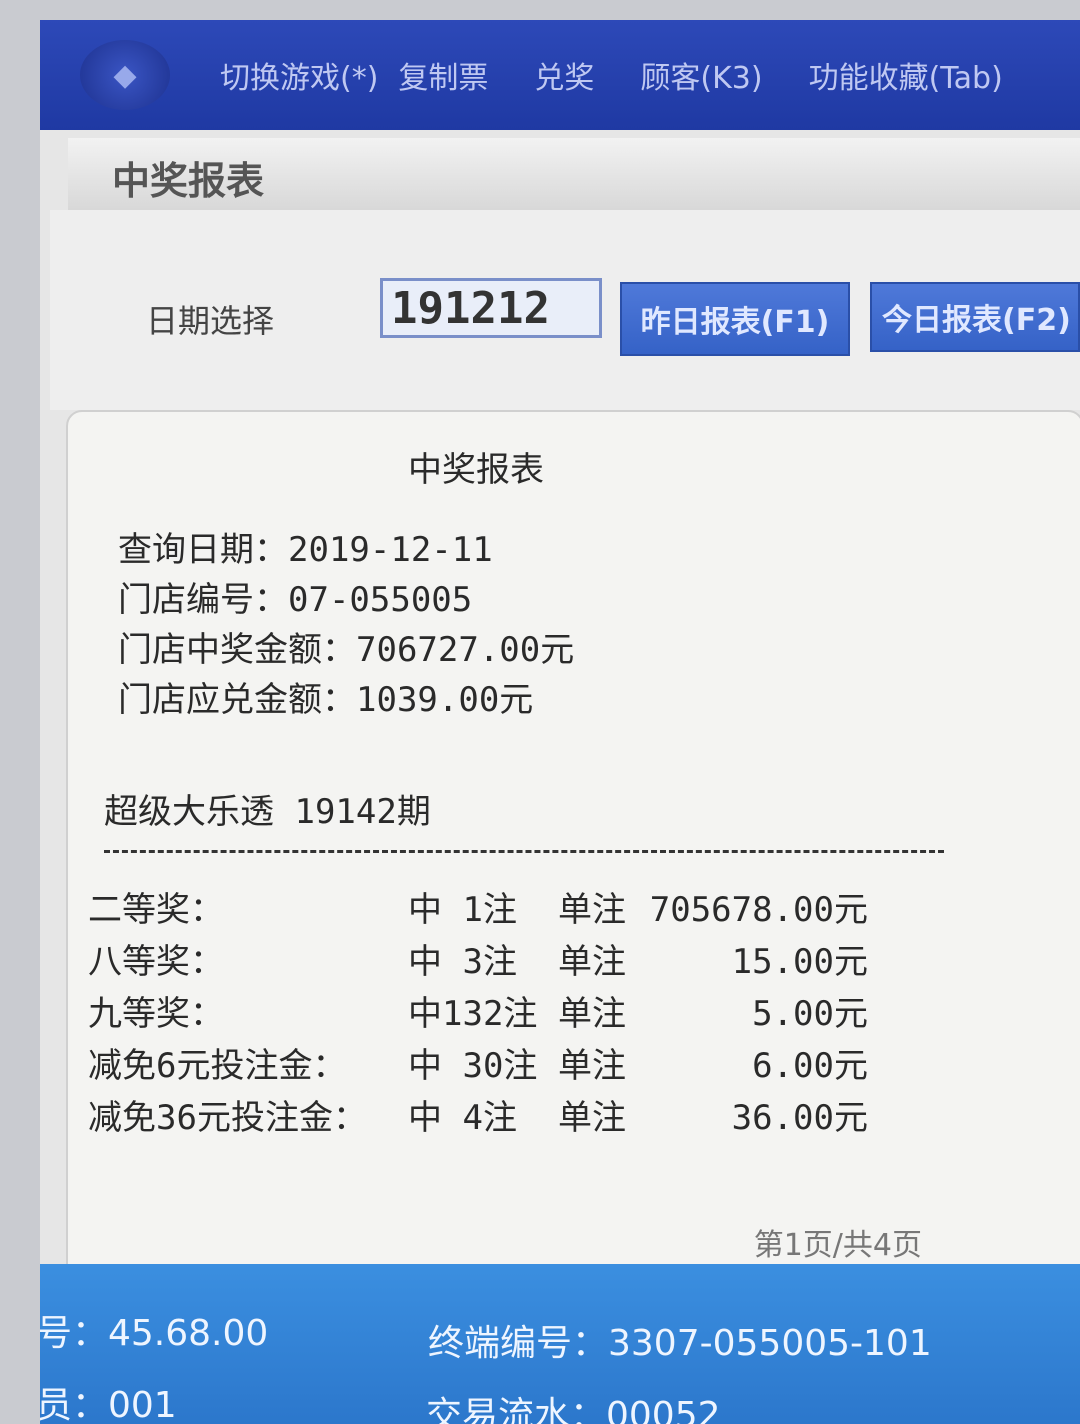  Describe the element at coordinates (108, 1404) in the screenshot. I see `seller-status: 售员：001` at that location.